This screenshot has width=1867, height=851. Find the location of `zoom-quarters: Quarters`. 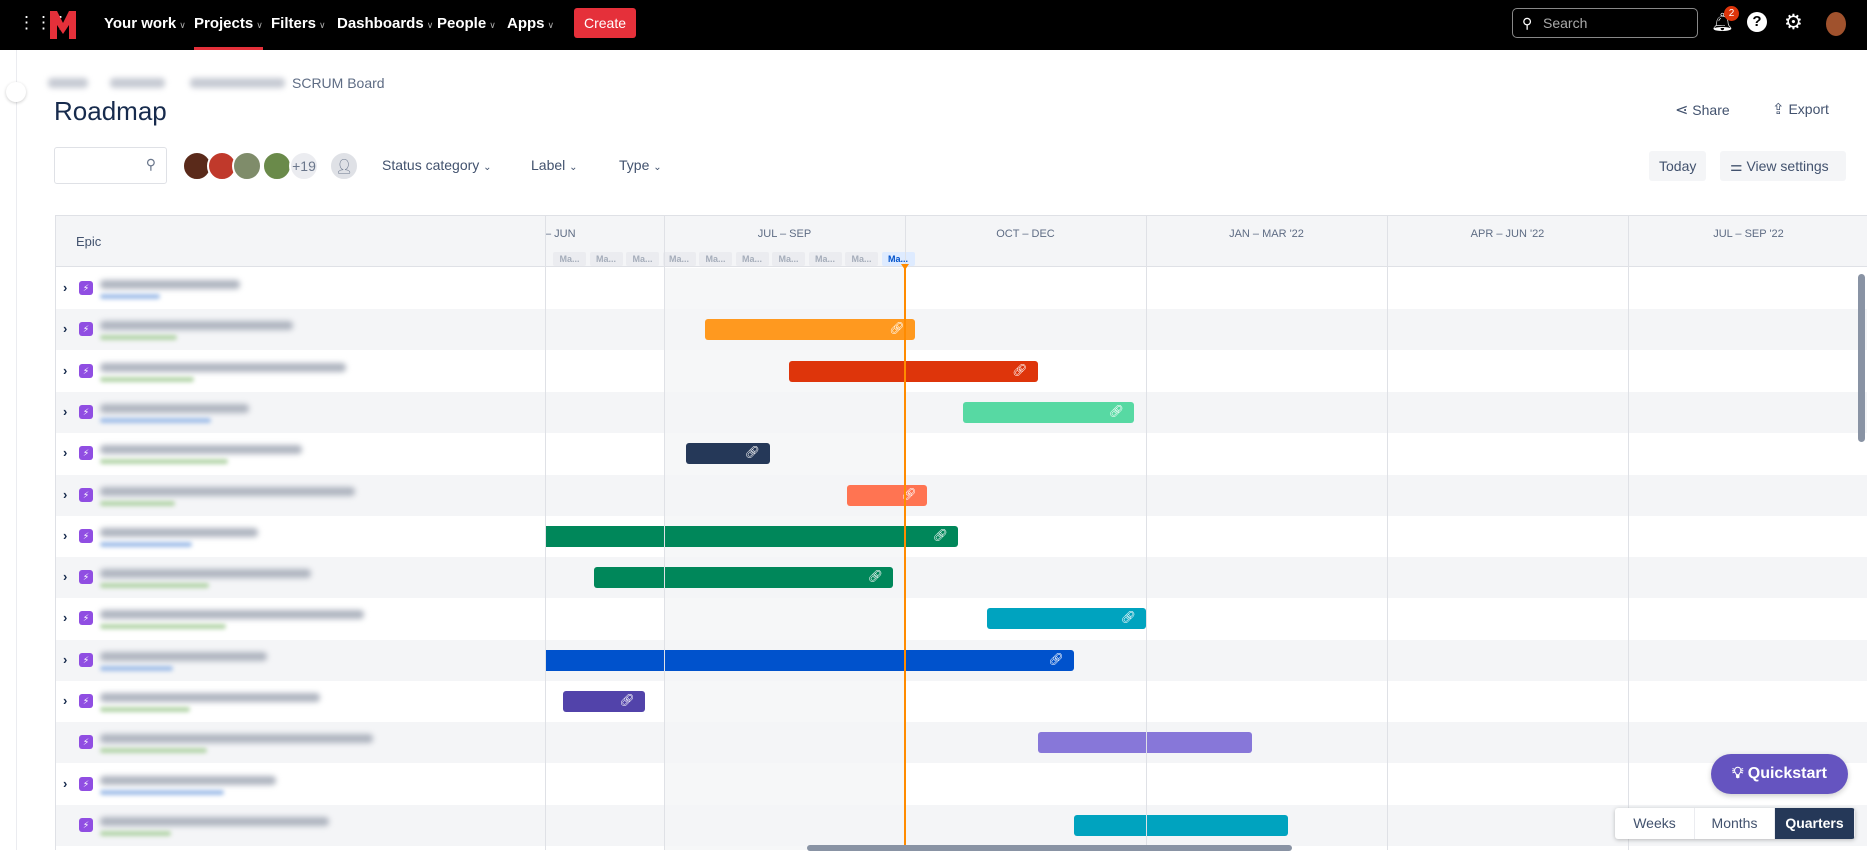

zoom-quarters: Quarters is located at coordinates (1815, 823).